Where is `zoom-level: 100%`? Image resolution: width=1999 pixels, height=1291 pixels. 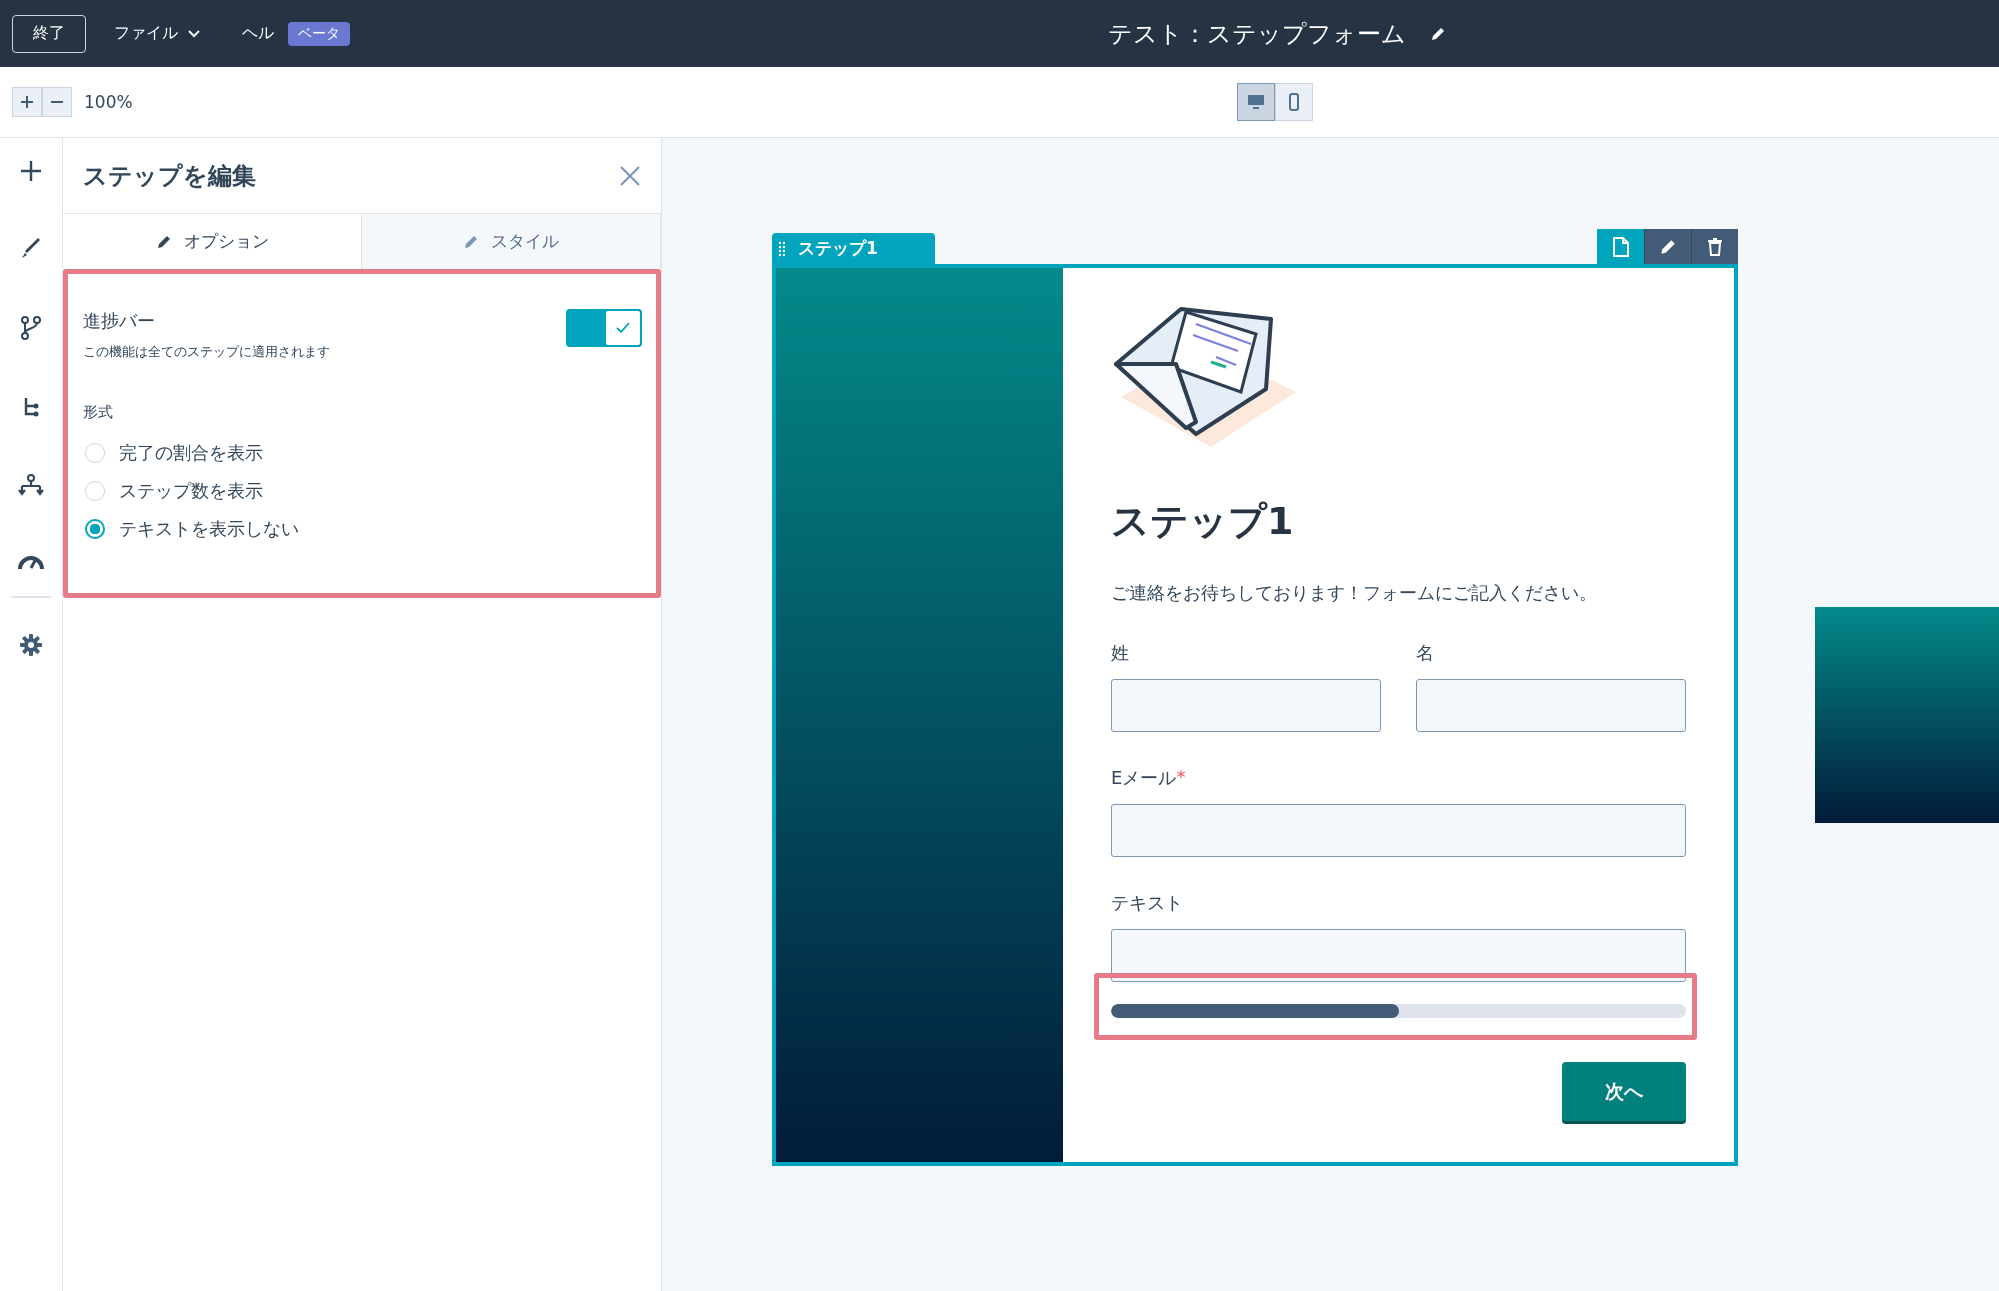 zoom-level: 100% is located at coordinates (108, 102).